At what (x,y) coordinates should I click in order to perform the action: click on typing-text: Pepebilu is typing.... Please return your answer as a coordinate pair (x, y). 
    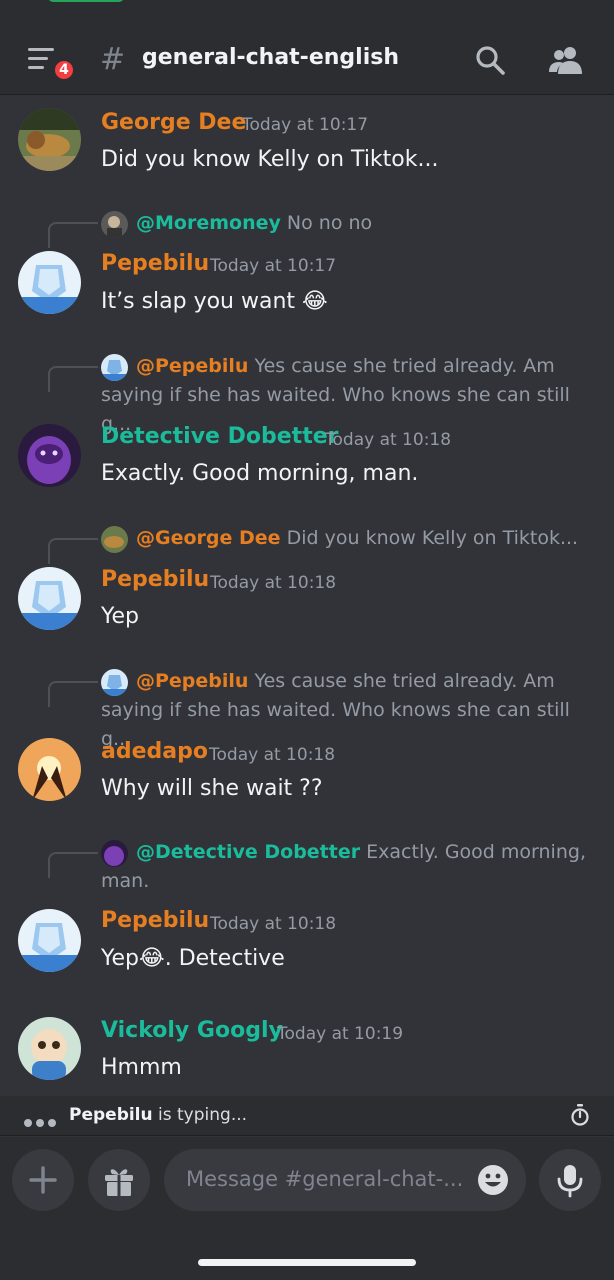
    Looking at the image, I should click on (158, 1115).